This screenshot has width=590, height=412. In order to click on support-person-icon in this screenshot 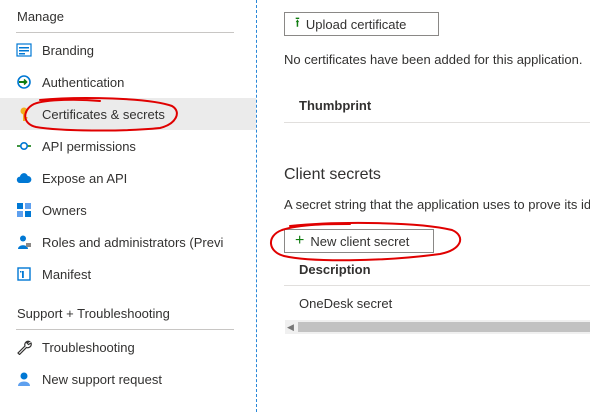, I will do `click(24, 379)`.